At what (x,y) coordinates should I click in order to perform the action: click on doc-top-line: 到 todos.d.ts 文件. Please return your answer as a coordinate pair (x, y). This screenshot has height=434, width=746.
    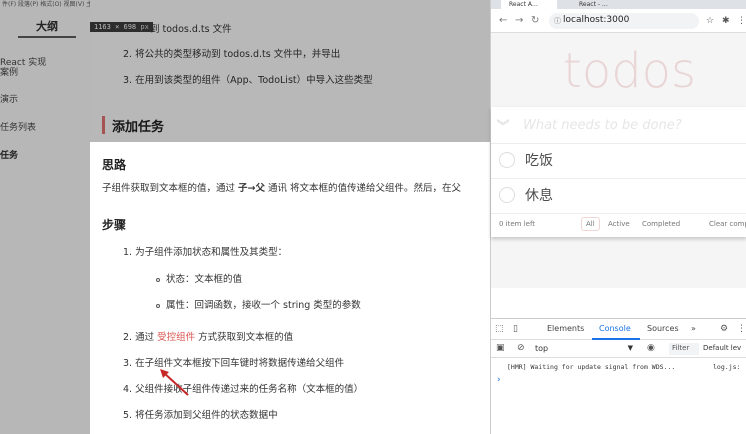
    Looking at the image, I should click on (191, 29).